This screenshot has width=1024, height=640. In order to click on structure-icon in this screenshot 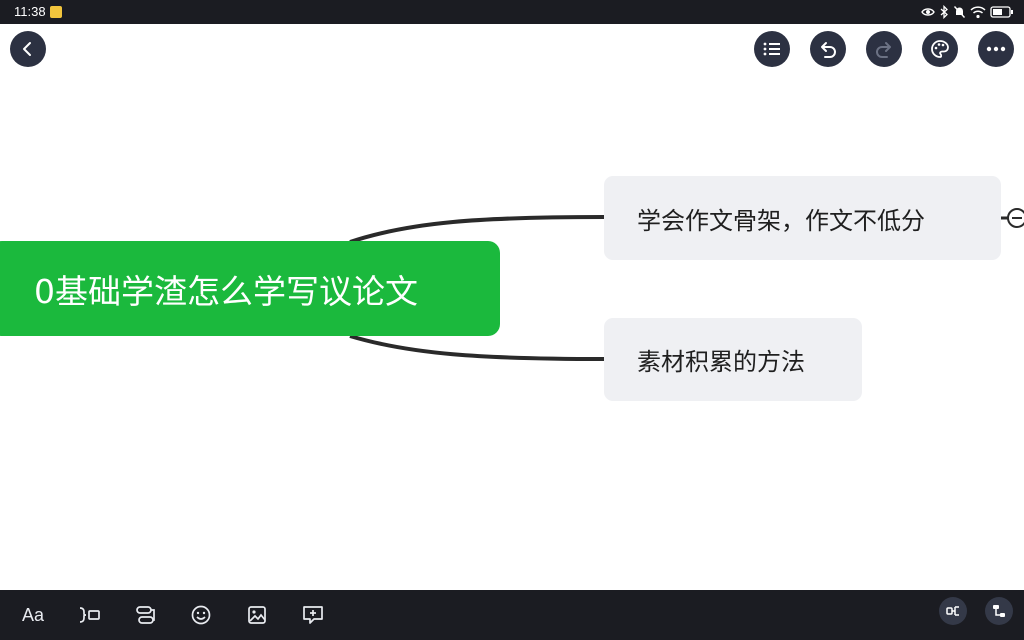, I will do `click(952, 611)`.